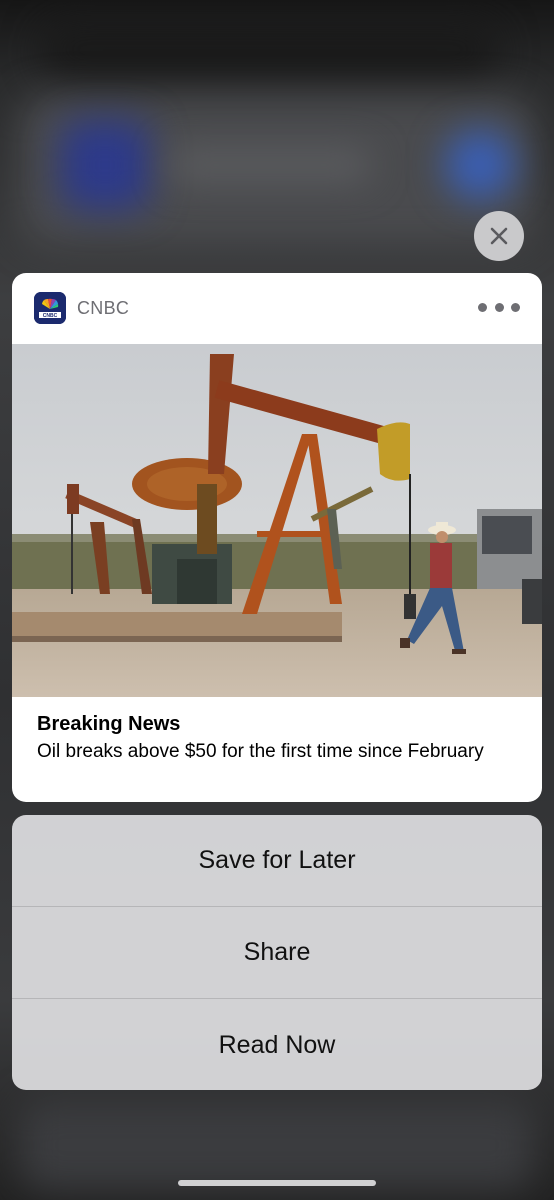 The image size is (554, 1200). What do you see at coordinates (277, 1044) in the screenshot?
I see `read-now-button: Read Now` at bounding box center [277, 1044].